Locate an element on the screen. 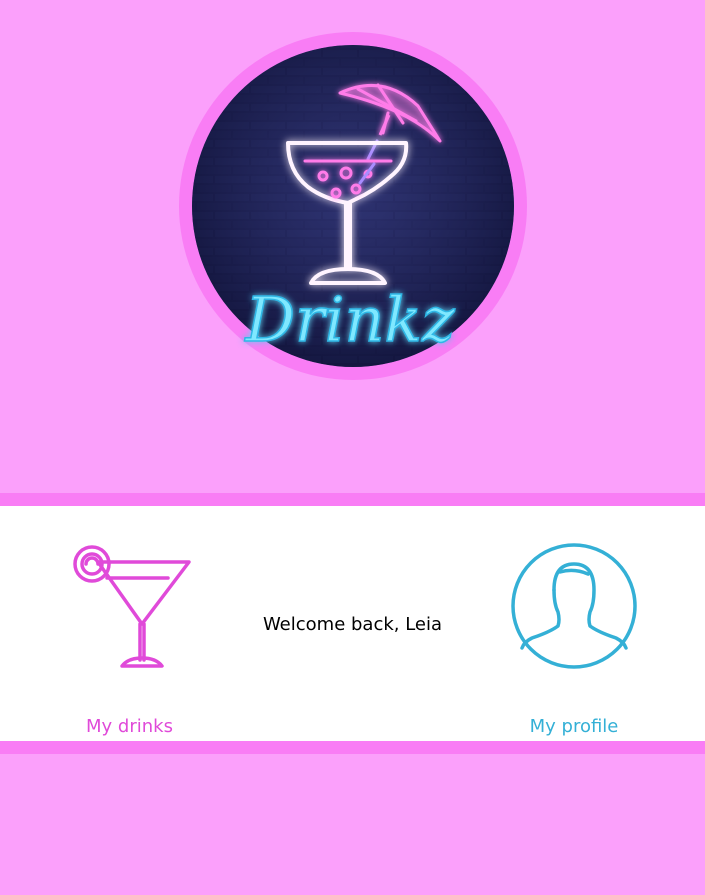 The width and height of the screenshot is (705, 895). my-profile-label: My profile is located at coordinates (574, 726).